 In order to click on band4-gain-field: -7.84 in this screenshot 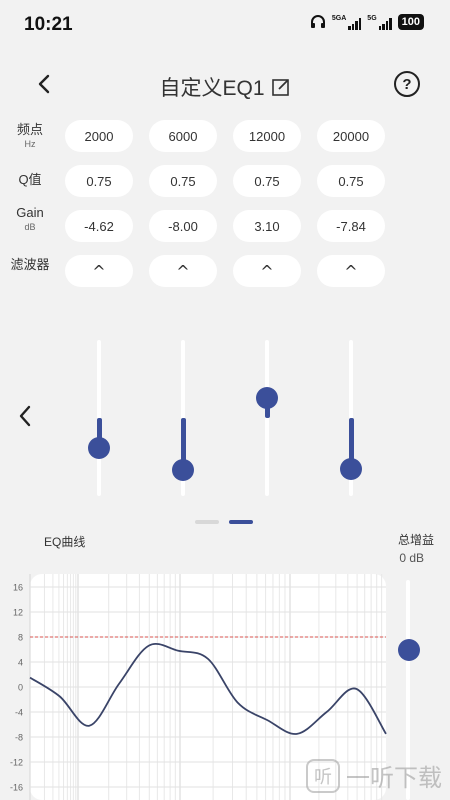, I will do `click(351, 226)`.